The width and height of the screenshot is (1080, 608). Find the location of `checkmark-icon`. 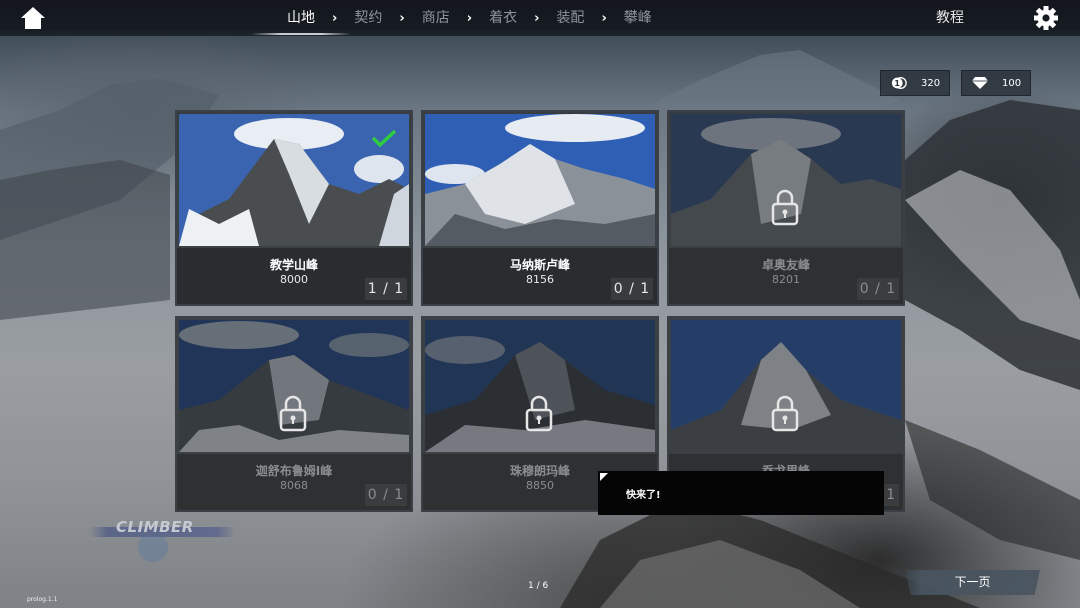

checkmark-icon is located at coordinates (384, 138).